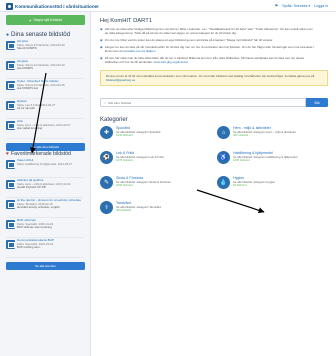 Image resolution: width=336 pixels, height=356 pixels. I want to click on bildstod-status: BUP skittman sammordning, so click(34, 227).